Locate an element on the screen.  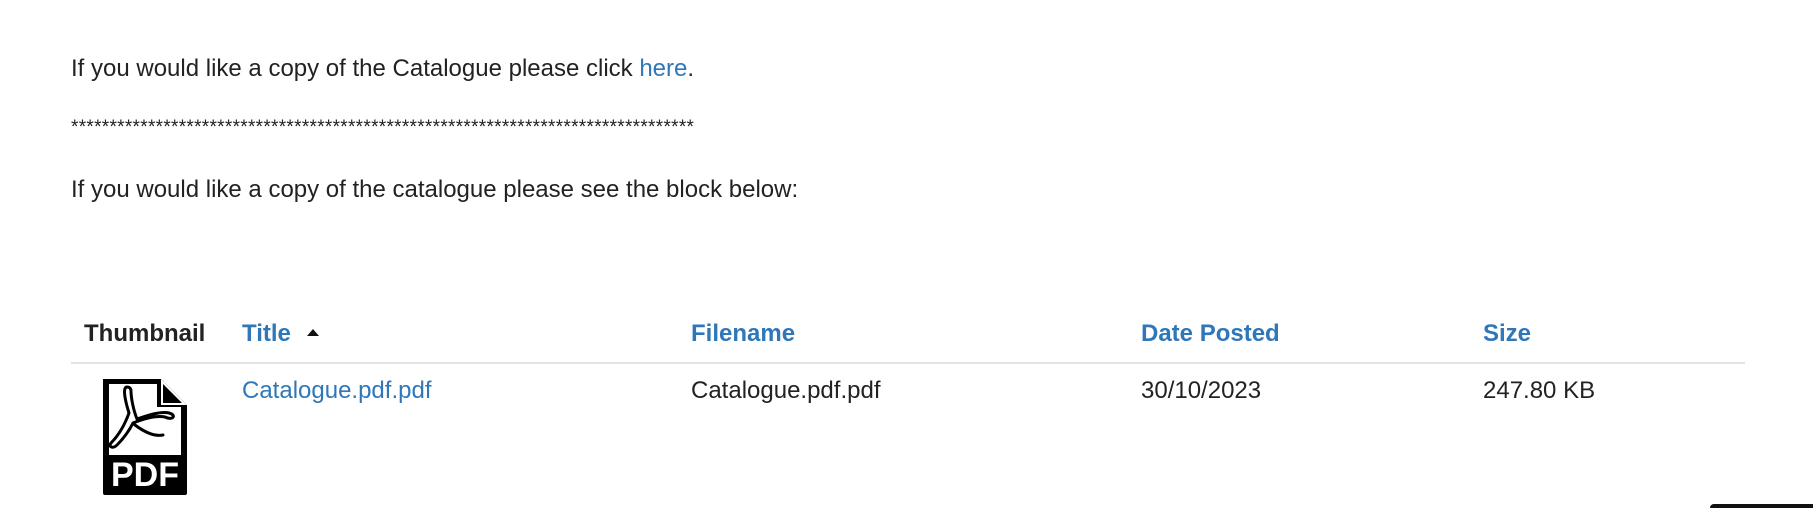
date-posted-header: Date Posted is located at coordinates (1312, 341).